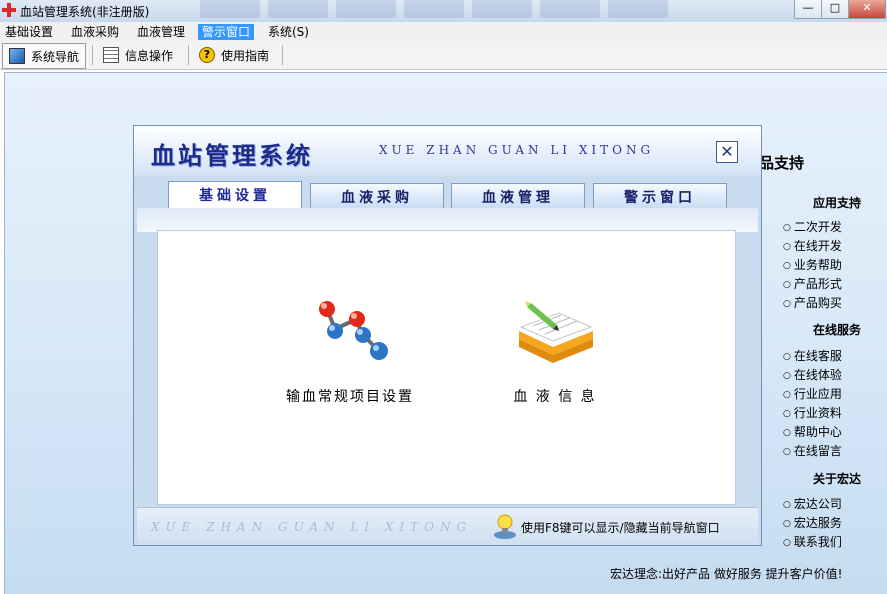 Image resolution: width=887 pixels, height=594 pixels. Describe the element at coordinates (812, 374) in the screenshot. I see `link-online-trial: 在线体验` at that location.